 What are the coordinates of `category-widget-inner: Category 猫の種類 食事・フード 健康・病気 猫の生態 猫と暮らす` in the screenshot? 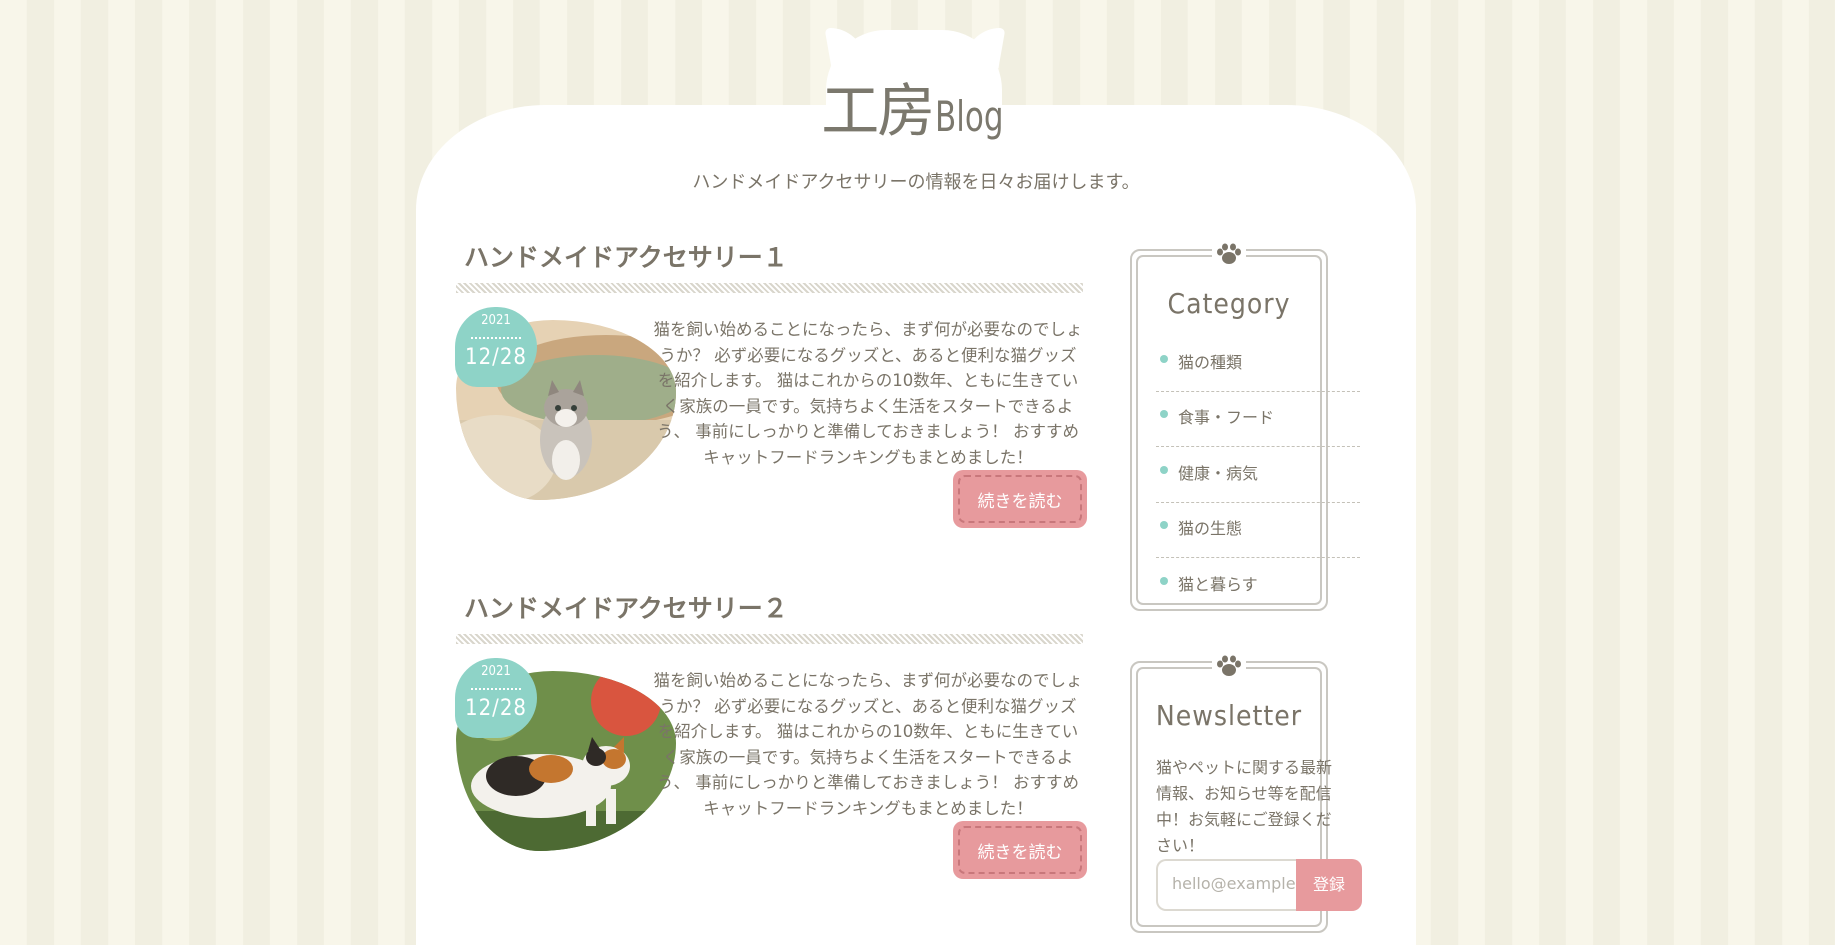 It's located at (1248, 423).